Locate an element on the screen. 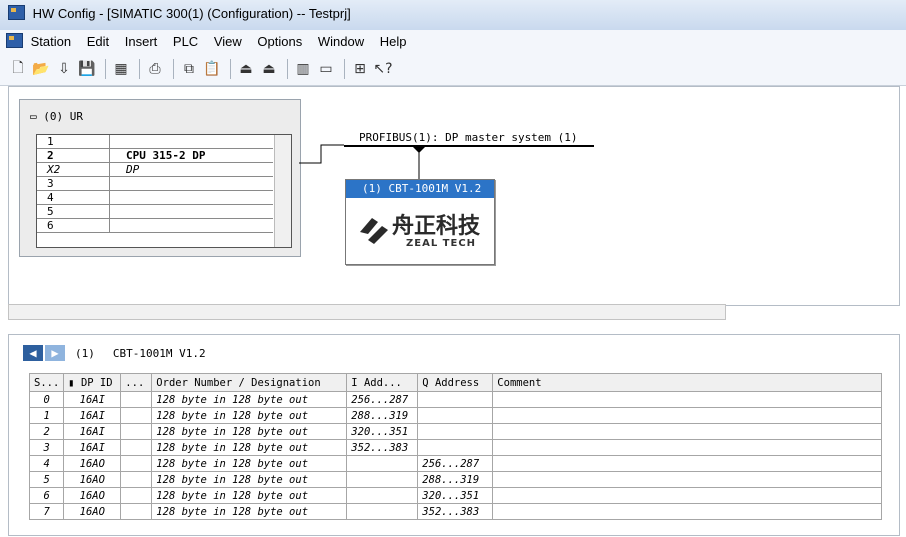 Image resolution: width=906 pixels, height=537 pixels. table-row: 5 16AO 128 byte in 128 byte out 288...319 is located at coordinates (455, 479).